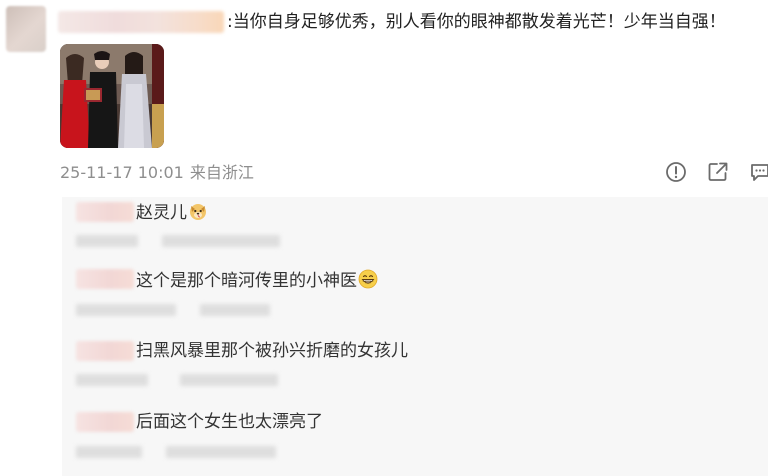 The image size is (768, 476). I want to click on location: 来自浙江, so click(221, 172).